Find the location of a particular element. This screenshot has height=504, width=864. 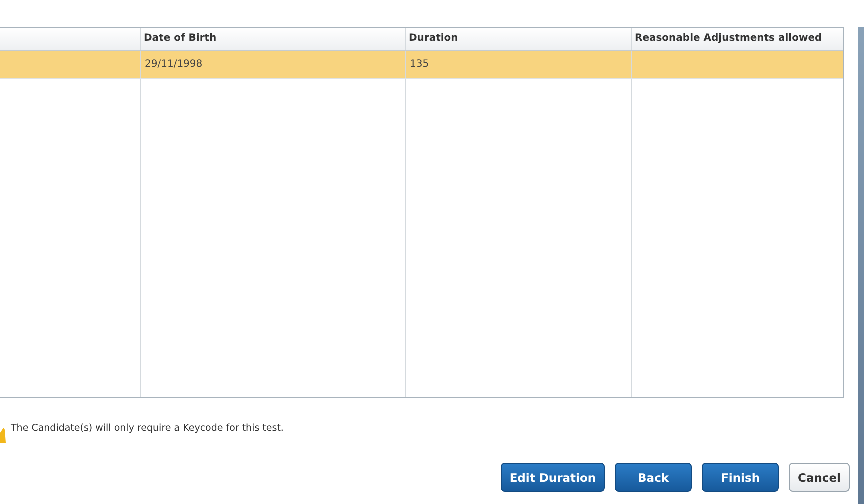

column-header: Reasonable Adjustments allowed is located at coordinates (737, 38).